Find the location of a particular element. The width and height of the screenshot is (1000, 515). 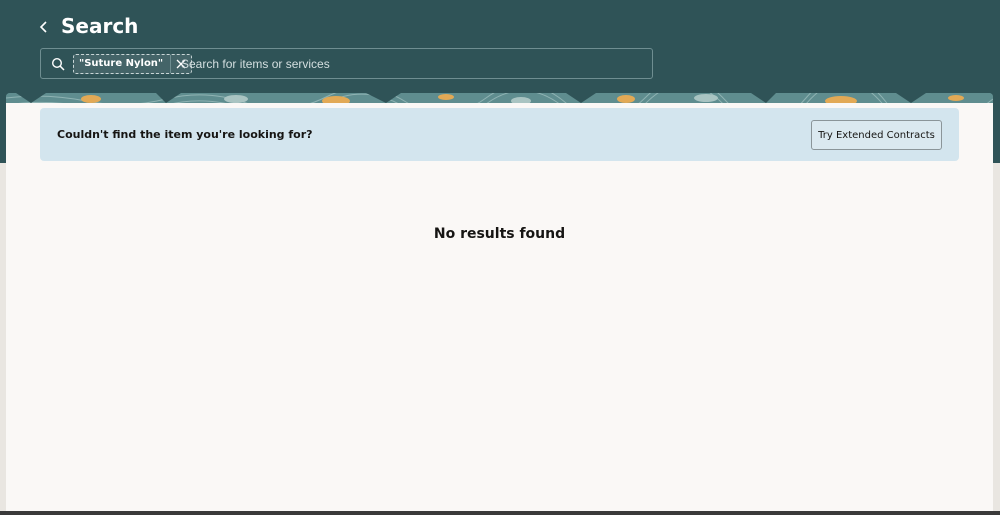

search-bar: "Suture Nylon" is located at coordinates (346, 63).